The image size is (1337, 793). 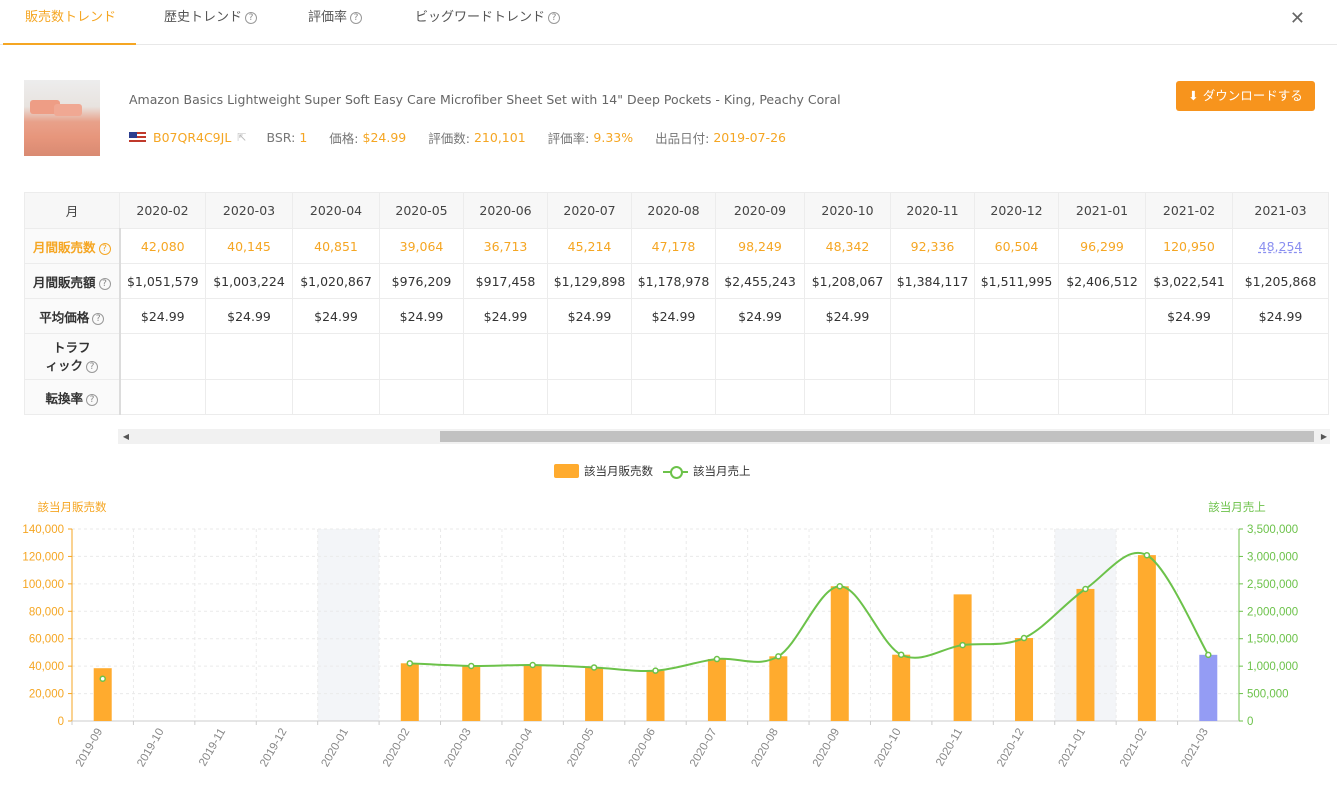 I want to click on table-cell: 47,178, so click(x=673, y=246).